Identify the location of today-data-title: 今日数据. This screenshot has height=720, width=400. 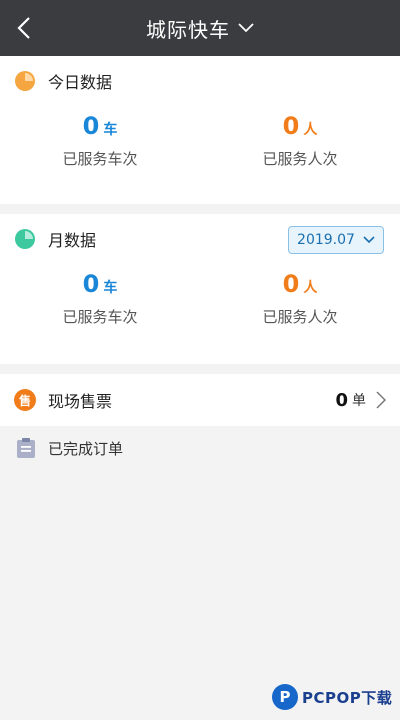
(80, 82).